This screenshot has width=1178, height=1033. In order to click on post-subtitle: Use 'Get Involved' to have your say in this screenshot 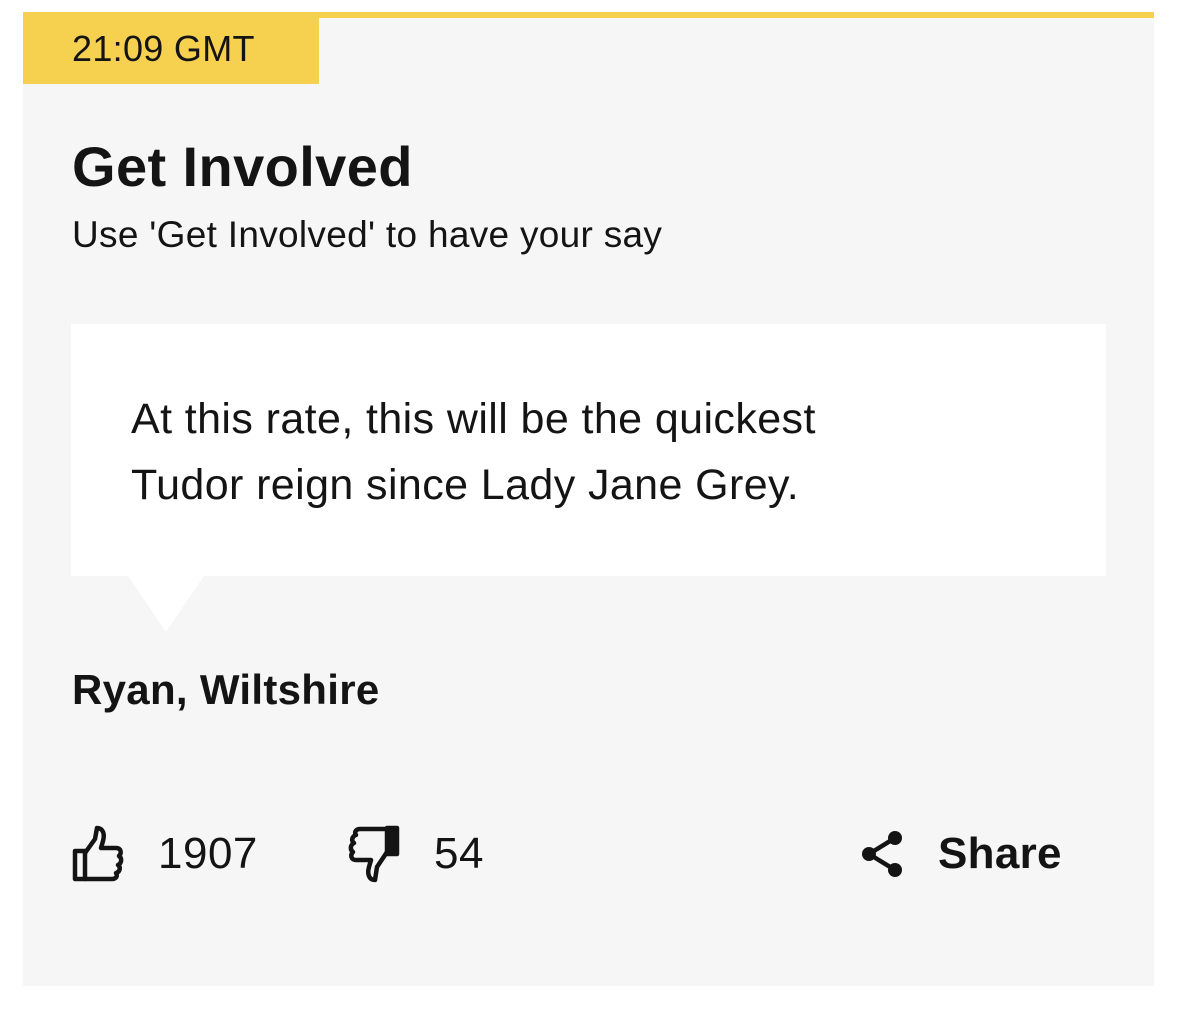, I will do `click(367, 234)`.